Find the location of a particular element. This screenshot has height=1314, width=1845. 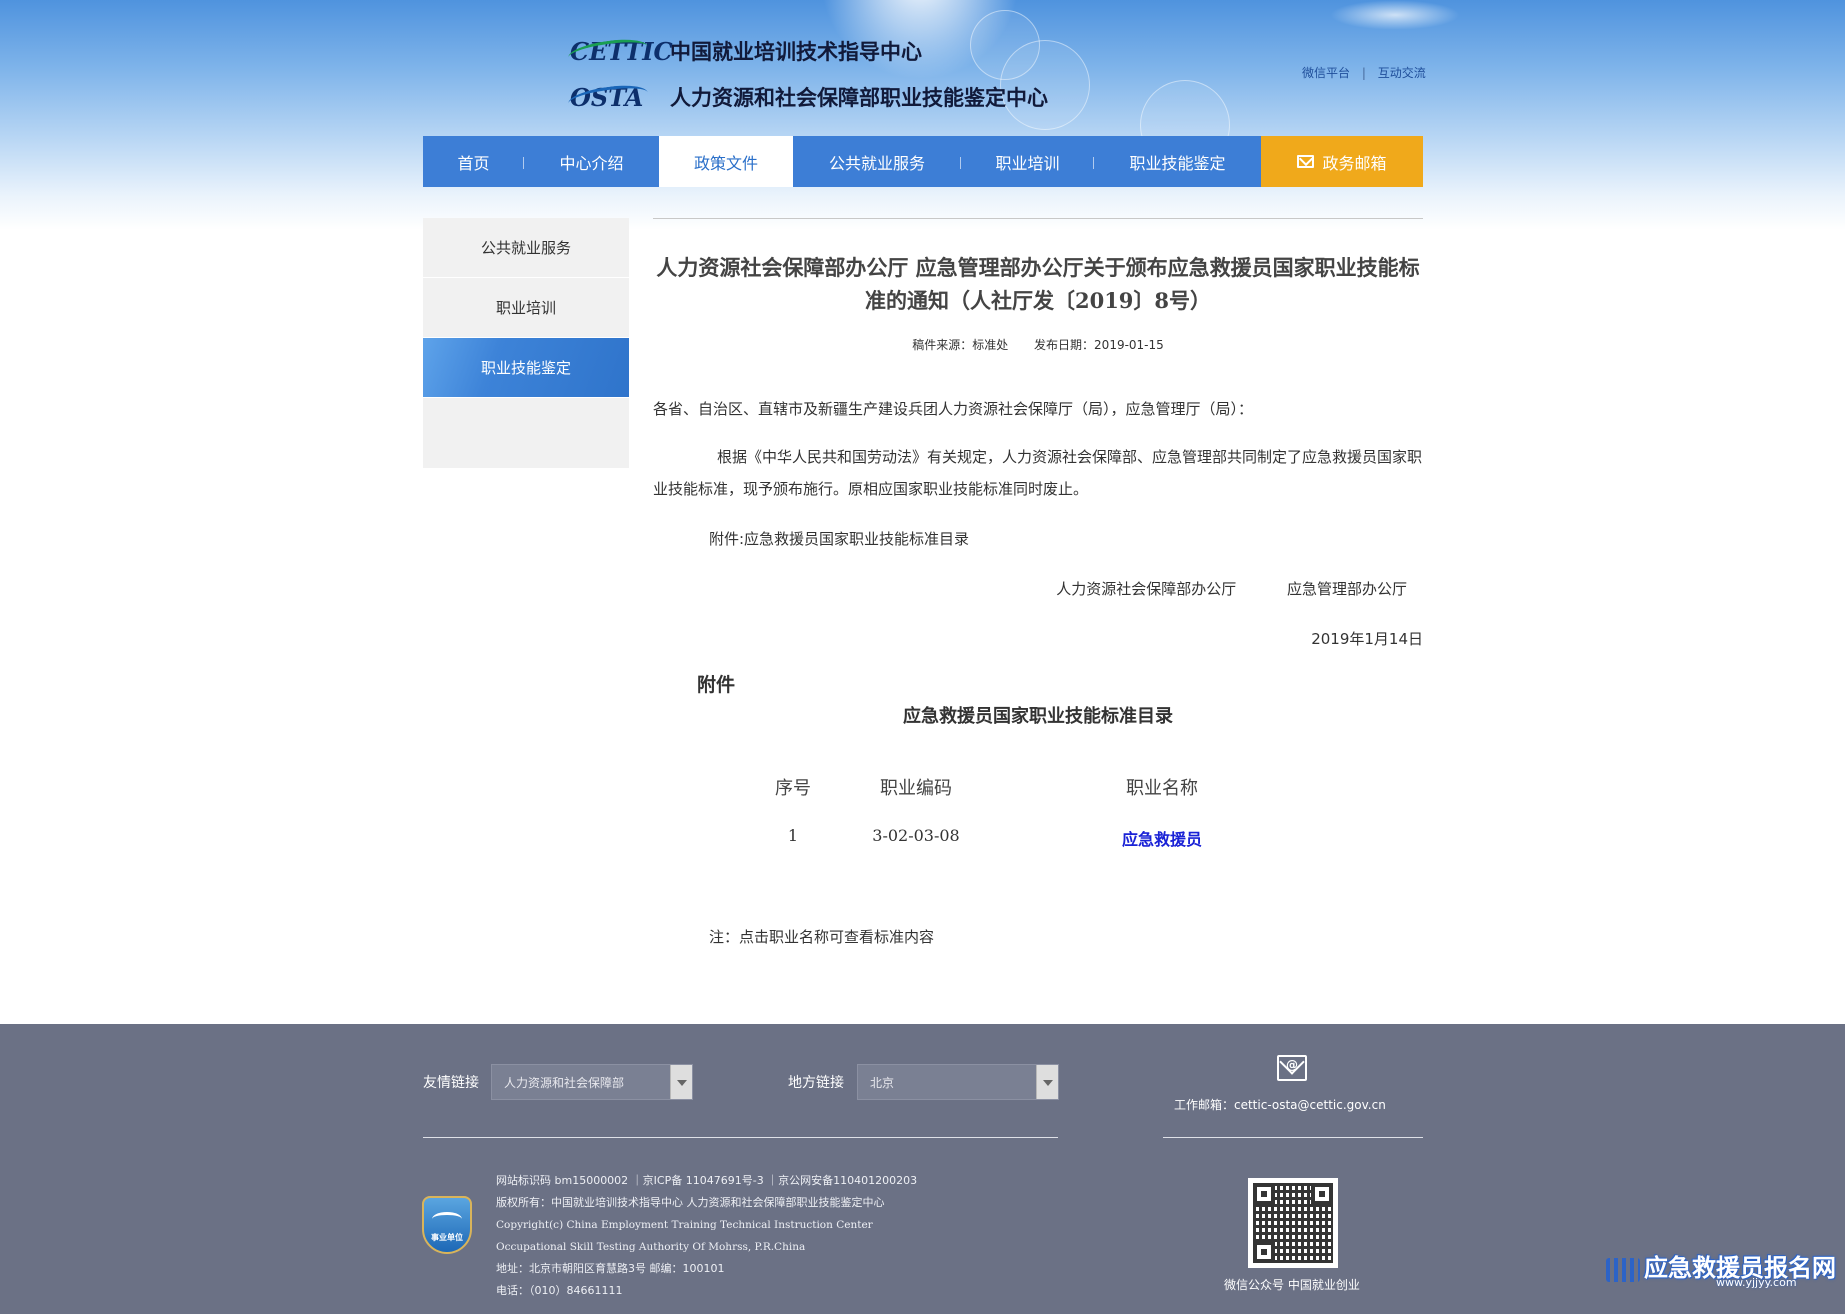

nav-home-label: 首页 is located at coordinates (473, 163).